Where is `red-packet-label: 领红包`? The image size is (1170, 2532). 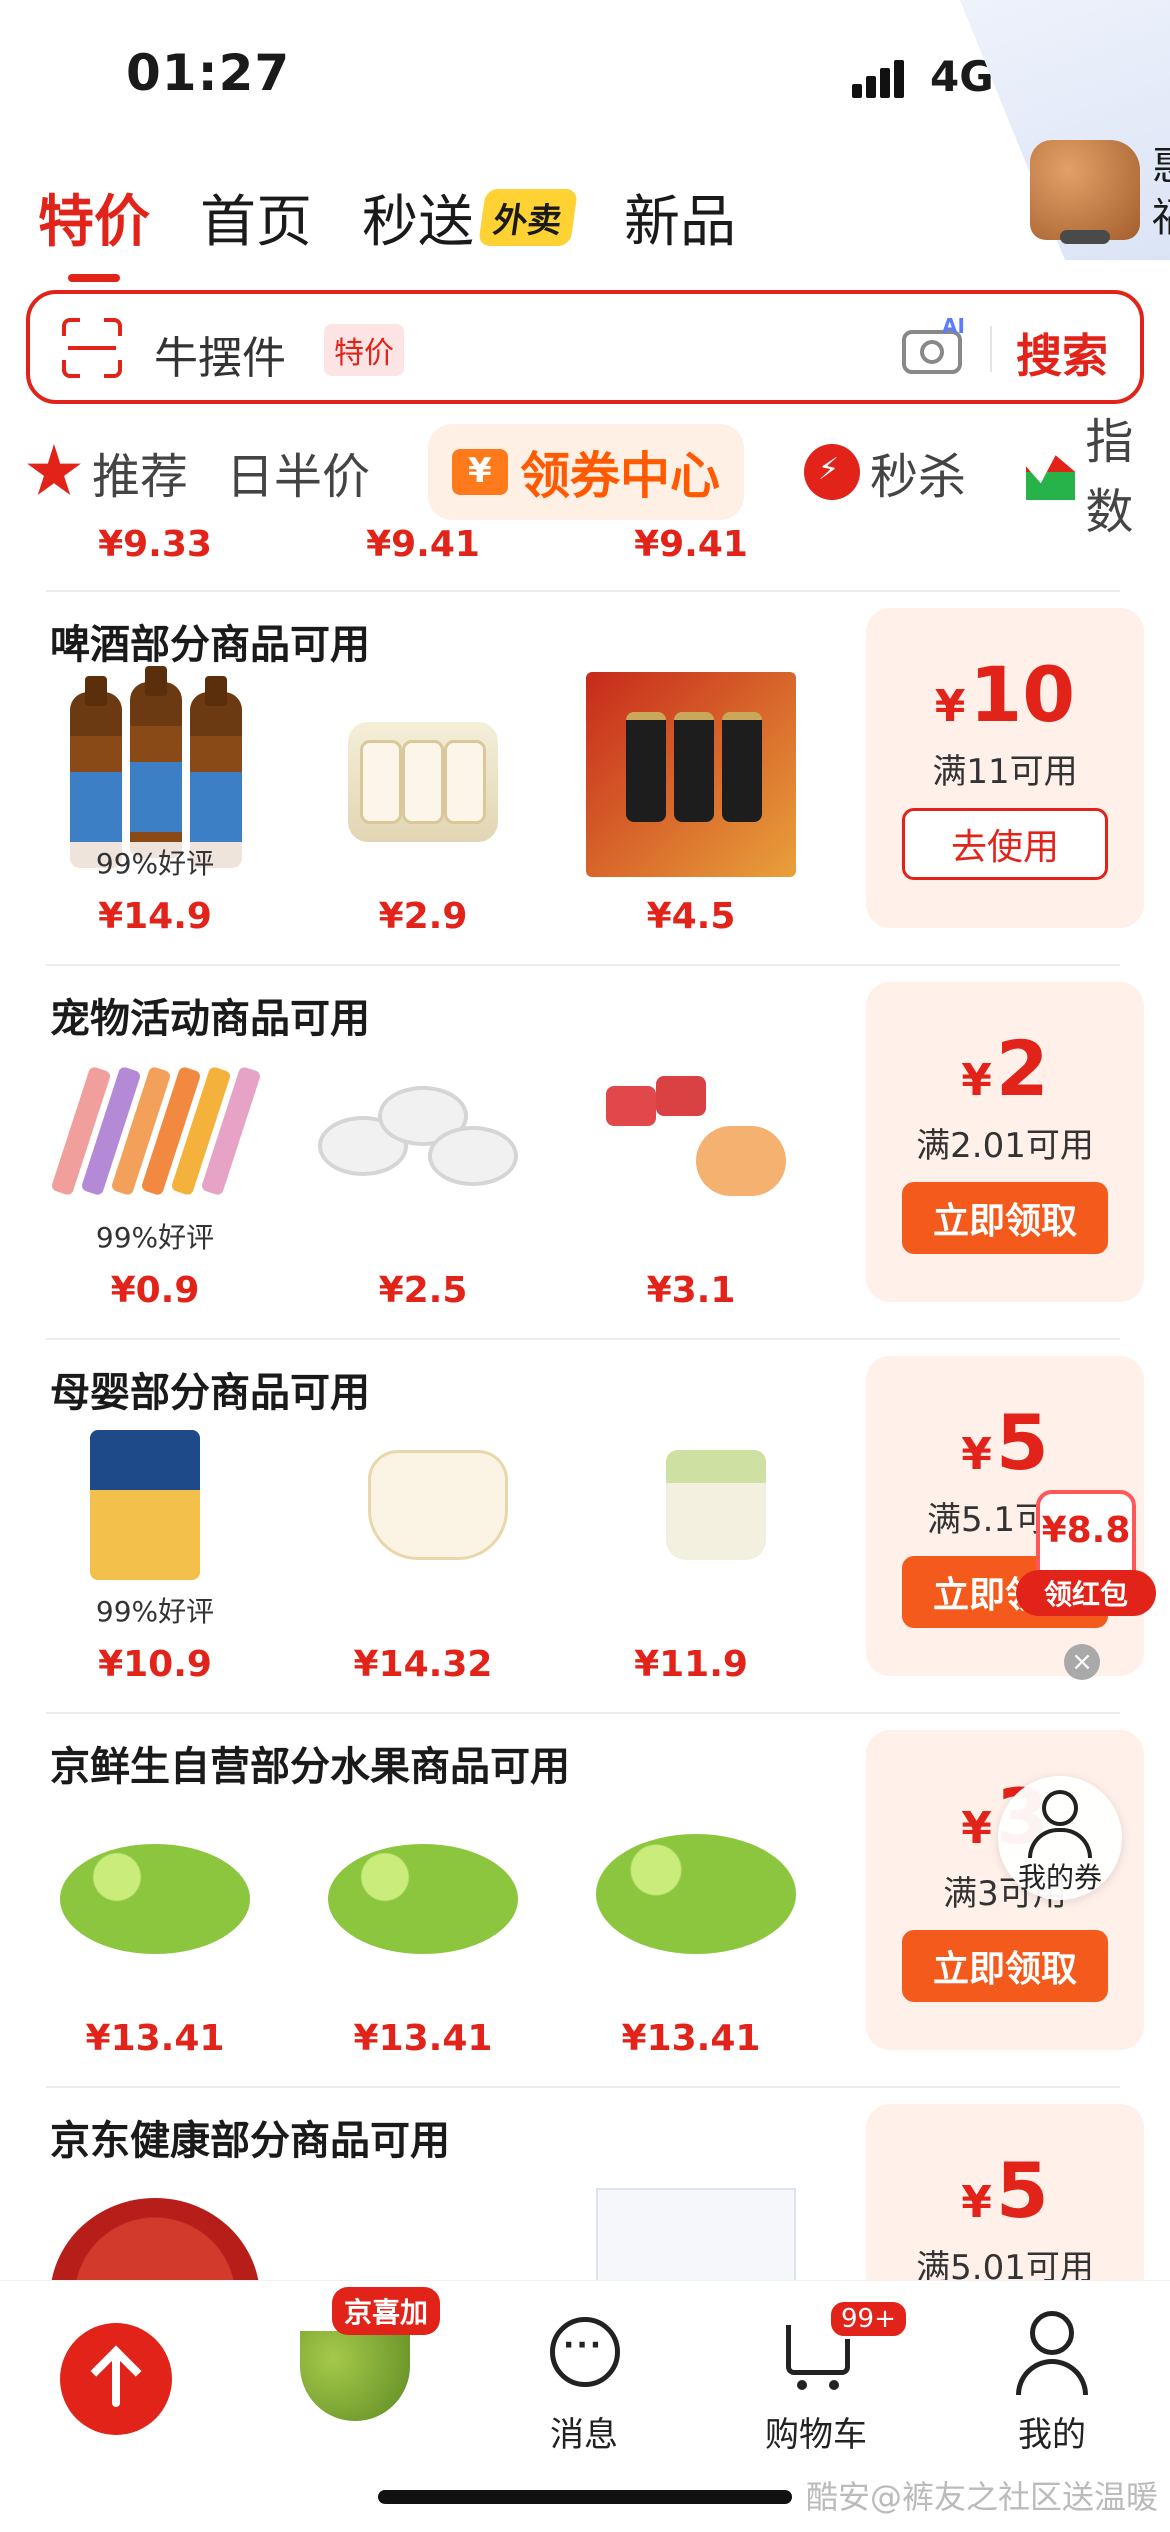
red-packet-label: 领红包 is located at coordinates (1086, 1593).